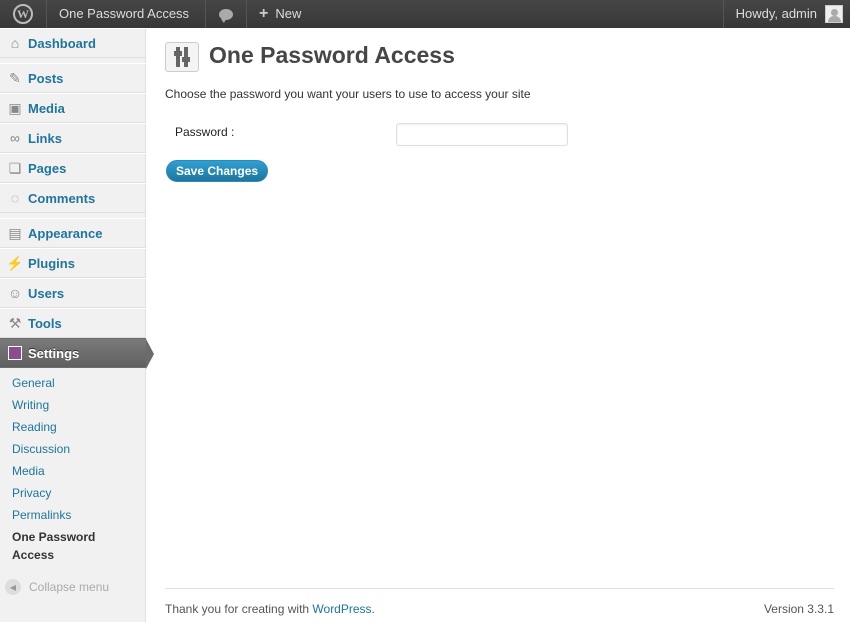 The height and width of the screenshot is (622, 850). What do you see at coordinates (47, 168) in the screenshot?
I see `sidebar-item-label: Pages` at bounding box center [47, 168].